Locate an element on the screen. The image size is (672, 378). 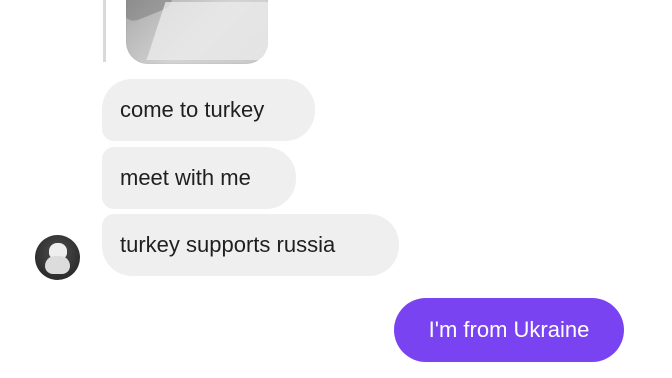
message-text: I'm from Ukraine is located at coordinates (509, 329).